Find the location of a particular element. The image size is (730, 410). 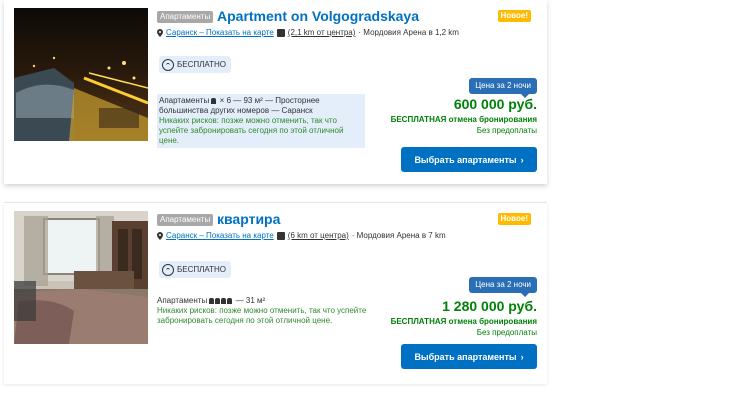

price: 600 000 руб. is located at coordinates (495, 104).